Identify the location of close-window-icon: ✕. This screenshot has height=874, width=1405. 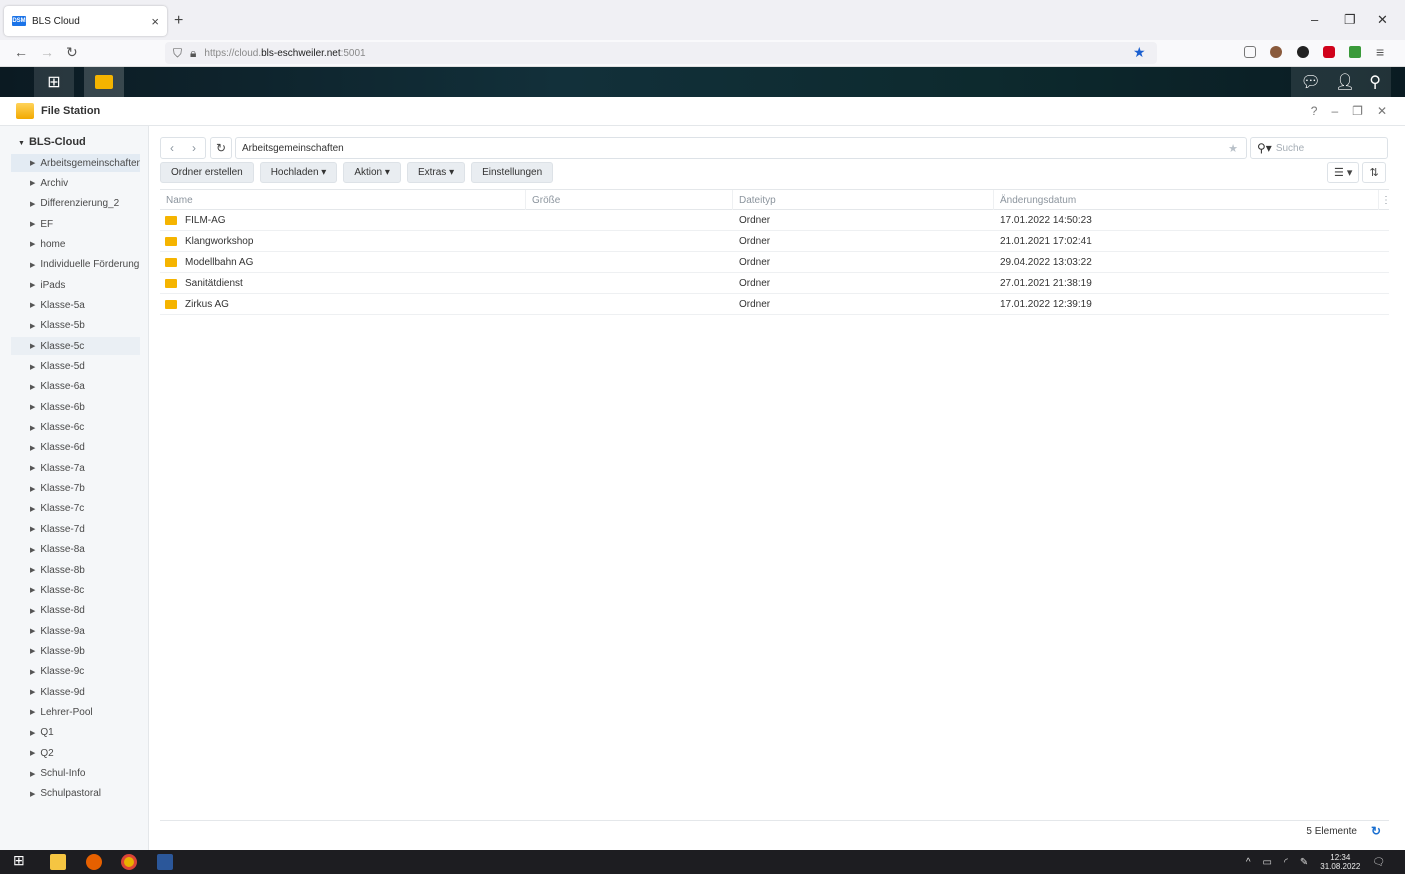
(1382, 20).